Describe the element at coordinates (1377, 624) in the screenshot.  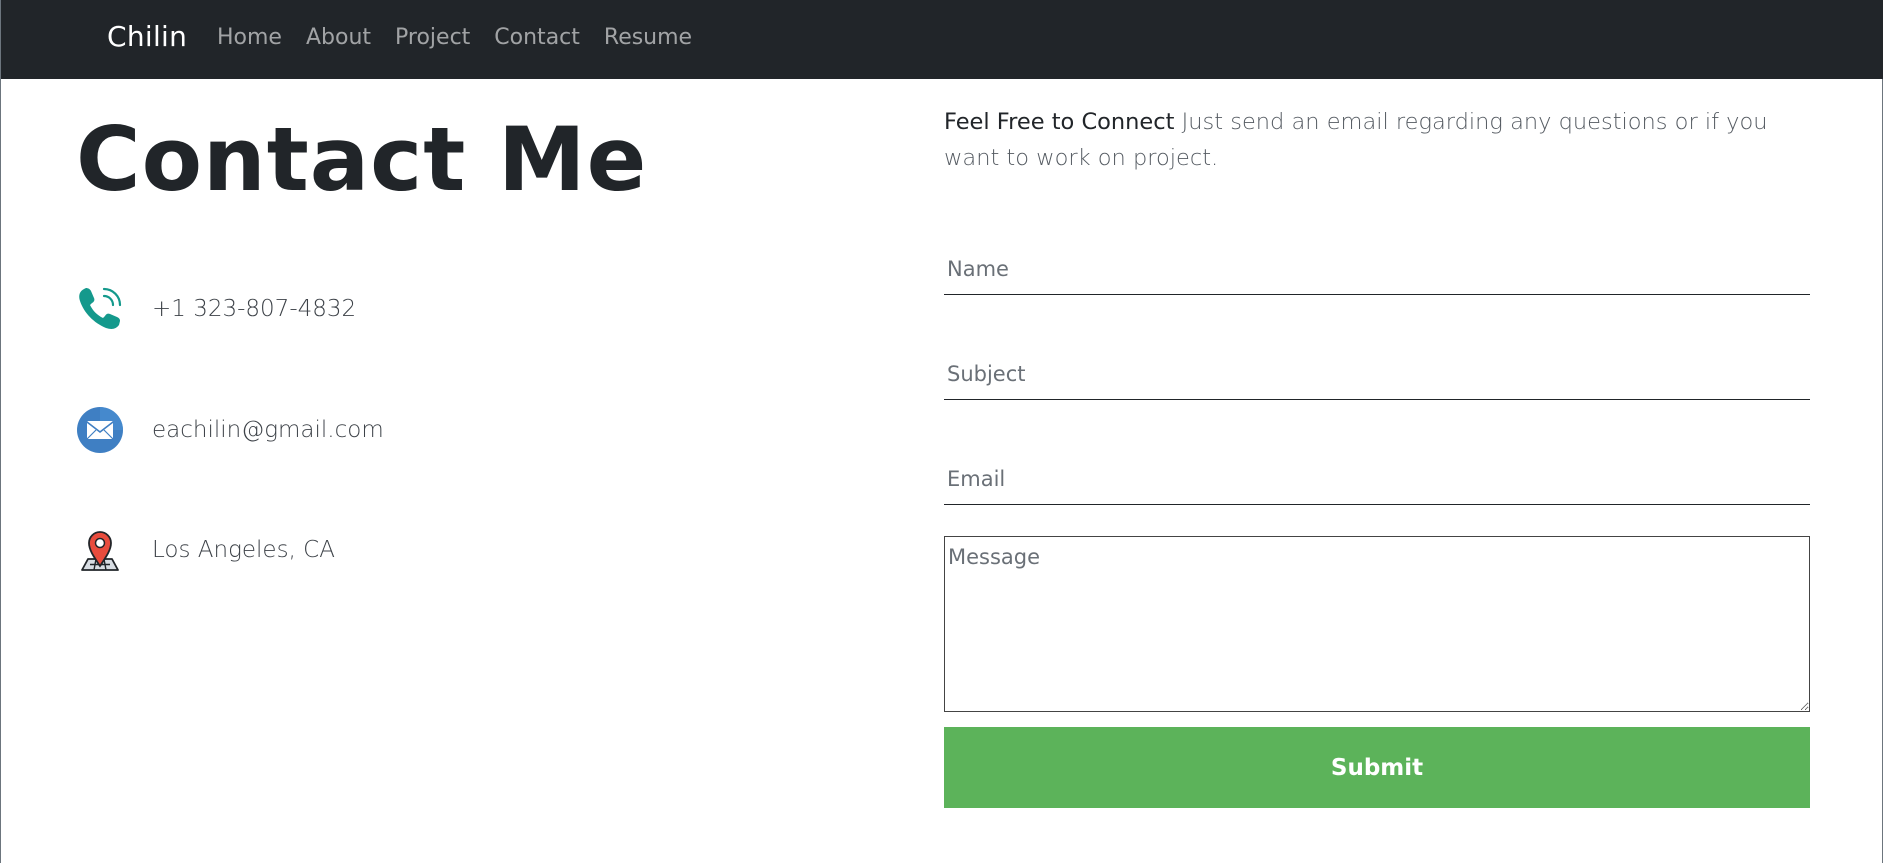
I see `message-textarea` at that location.